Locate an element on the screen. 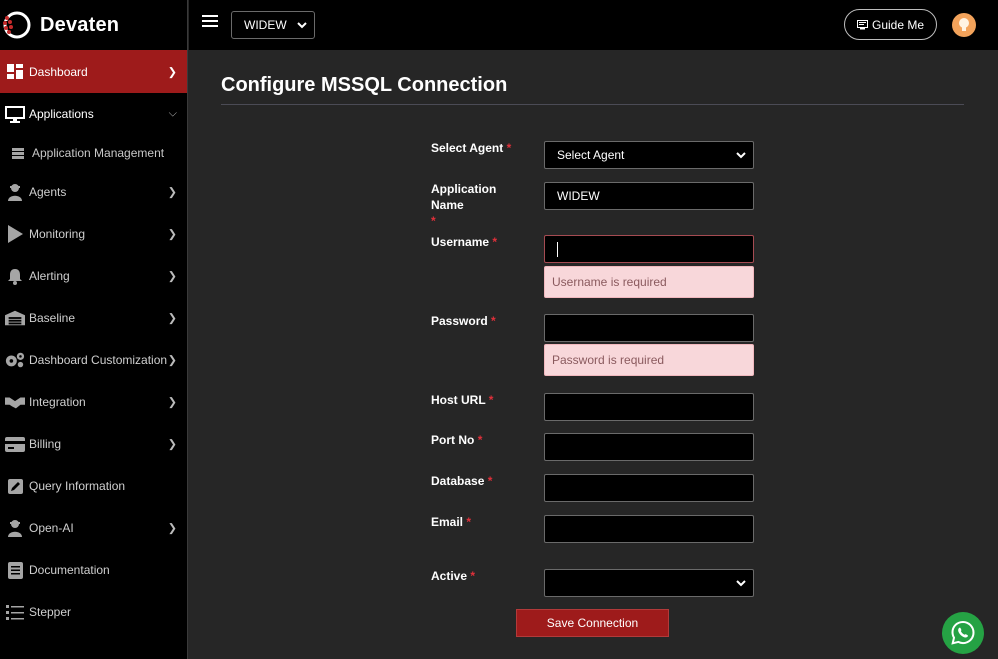 This screenshot has width=998, height=659. sidebar-item-billing: Billing ❯ is located at coordinates (93, 444).